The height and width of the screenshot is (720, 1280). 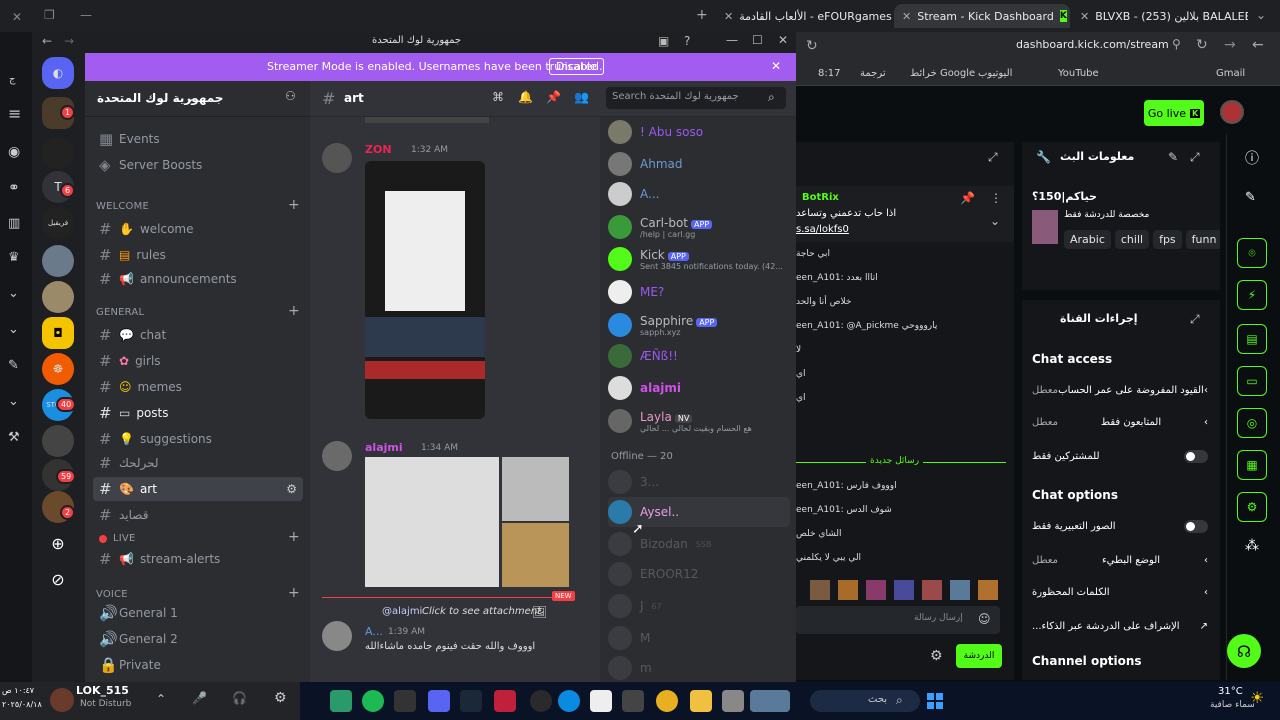 I want to click on message-author: alajmi, so click(x=384, y=447).